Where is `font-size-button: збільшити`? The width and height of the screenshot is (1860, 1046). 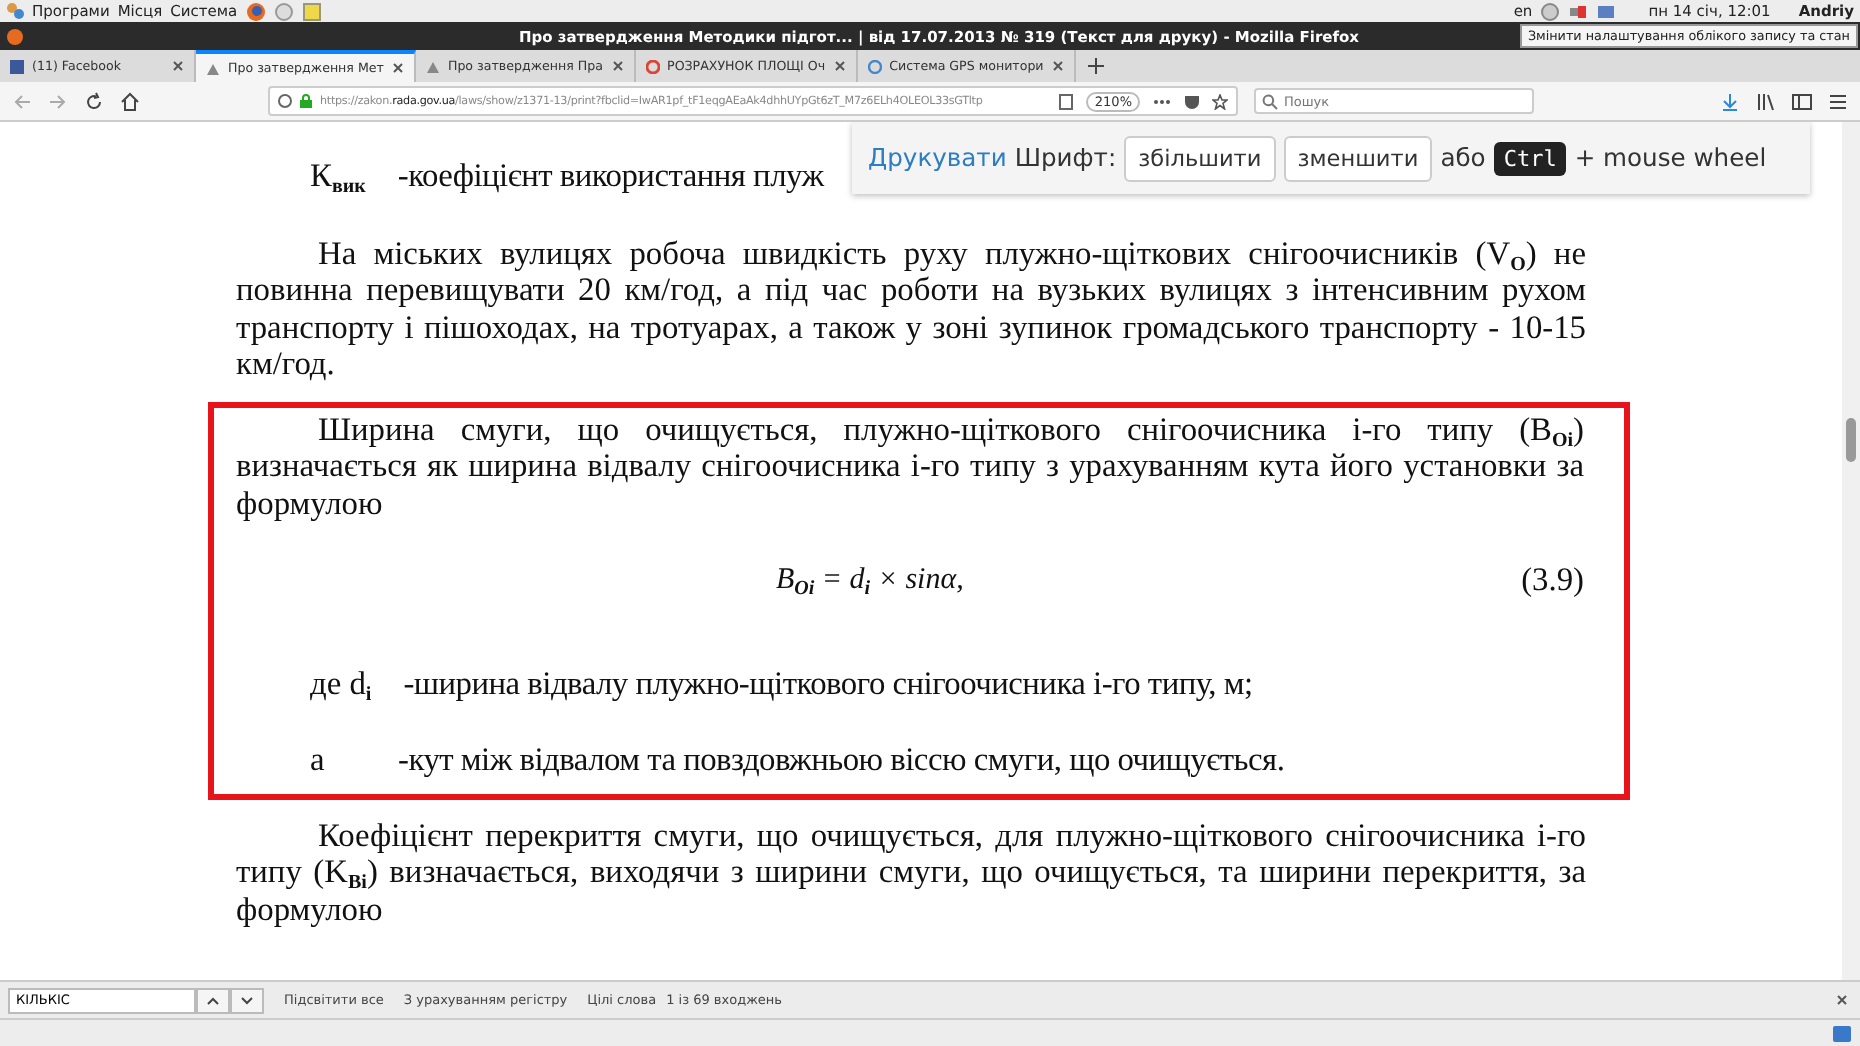
font-size-button: збільшити is located at coordinates (1200, 158).